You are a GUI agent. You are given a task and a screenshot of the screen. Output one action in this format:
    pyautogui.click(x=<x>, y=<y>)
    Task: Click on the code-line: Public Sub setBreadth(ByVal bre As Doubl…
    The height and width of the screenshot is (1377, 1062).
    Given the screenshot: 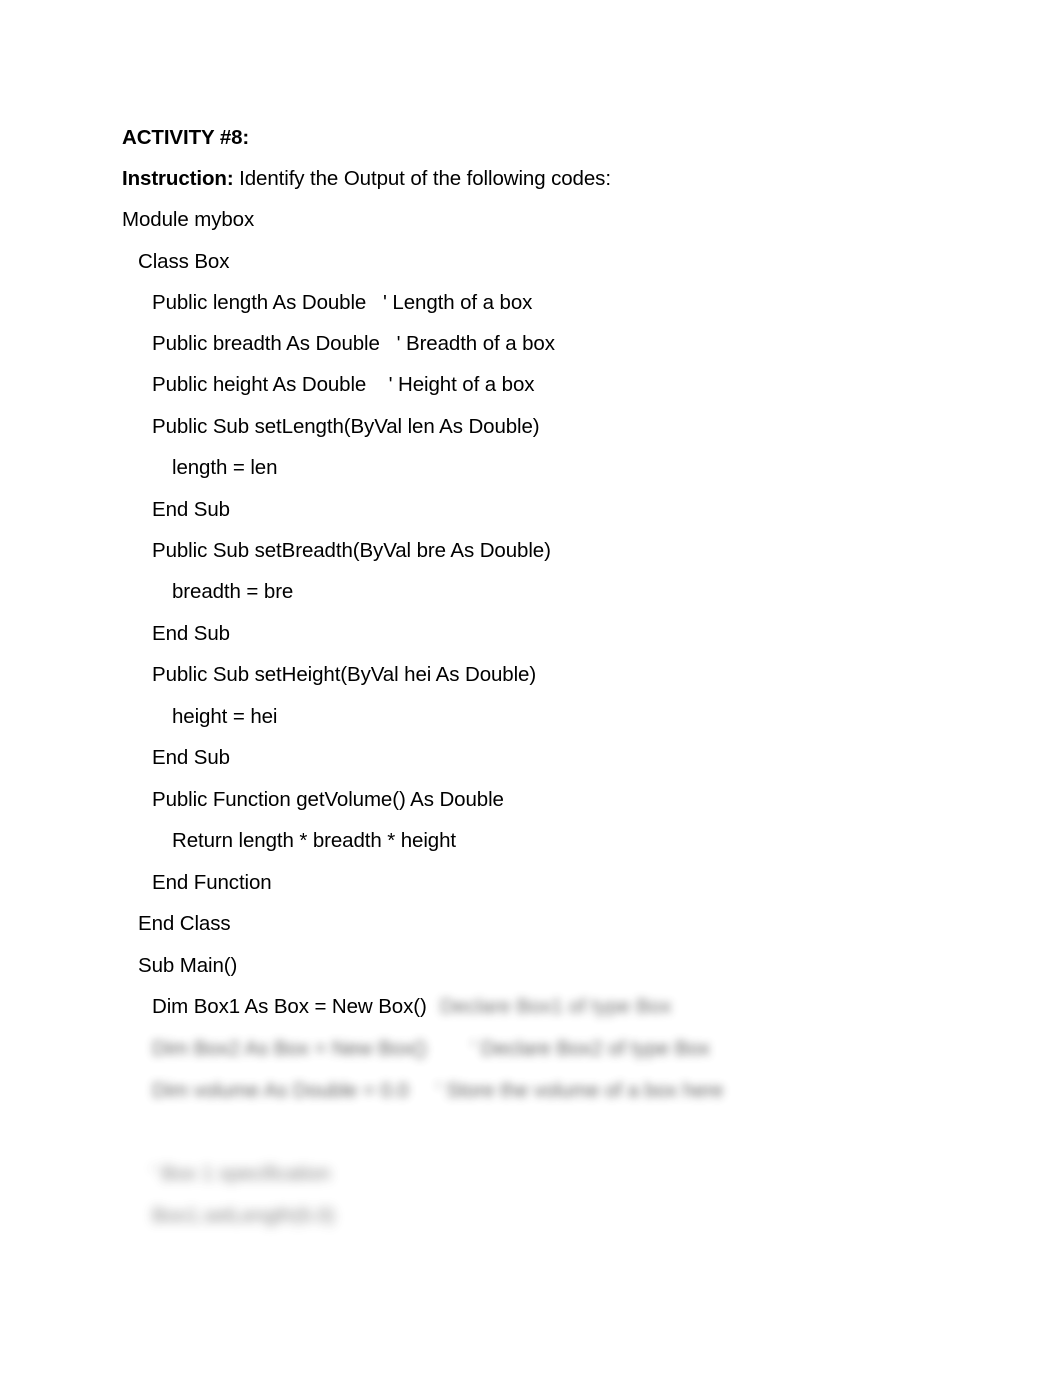 What is the action you would take?
    pyautogui.click(x=351, y=550)
    